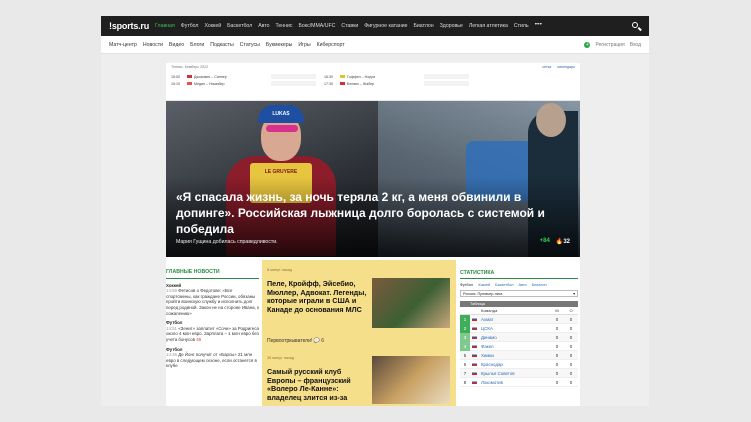 Image resolution: width=751 pixels, height=422 pixels. Describe the element at coordinates (515, 319) in the screenshot. I see `team-name: Ахмат` at that location.